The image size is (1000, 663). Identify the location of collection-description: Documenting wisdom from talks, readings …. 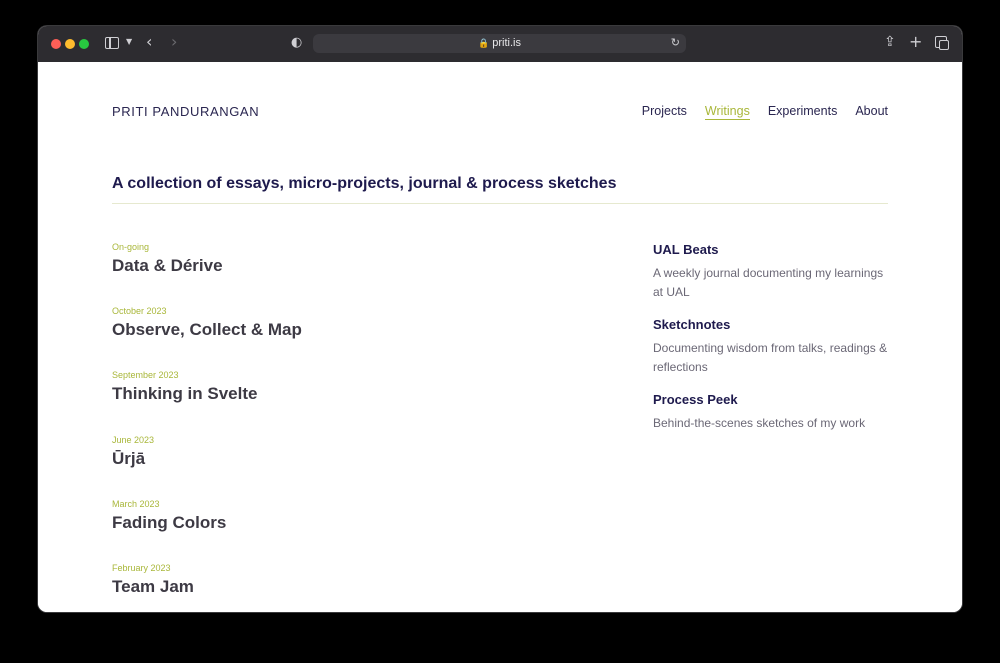
(770, 357).